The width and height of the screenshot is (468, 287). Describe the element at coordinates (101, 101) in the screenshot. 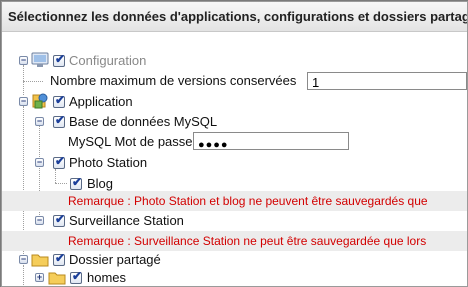

I see `application-label: Application` at that location.